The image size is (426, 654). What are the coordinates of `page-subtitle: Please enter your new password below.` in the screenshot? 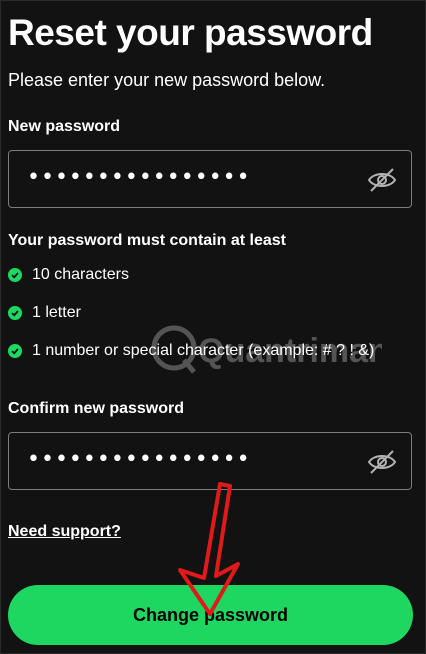 It's located at (167, 80).